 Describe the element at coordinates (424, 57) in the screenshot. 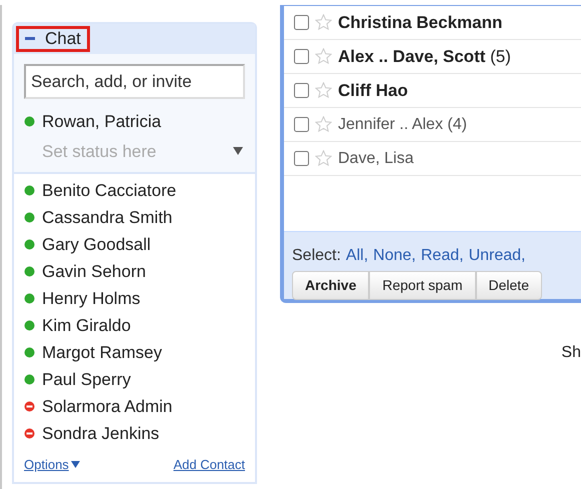

I see `sender-text: Alex .. Dave, Scott (5)` at that location.